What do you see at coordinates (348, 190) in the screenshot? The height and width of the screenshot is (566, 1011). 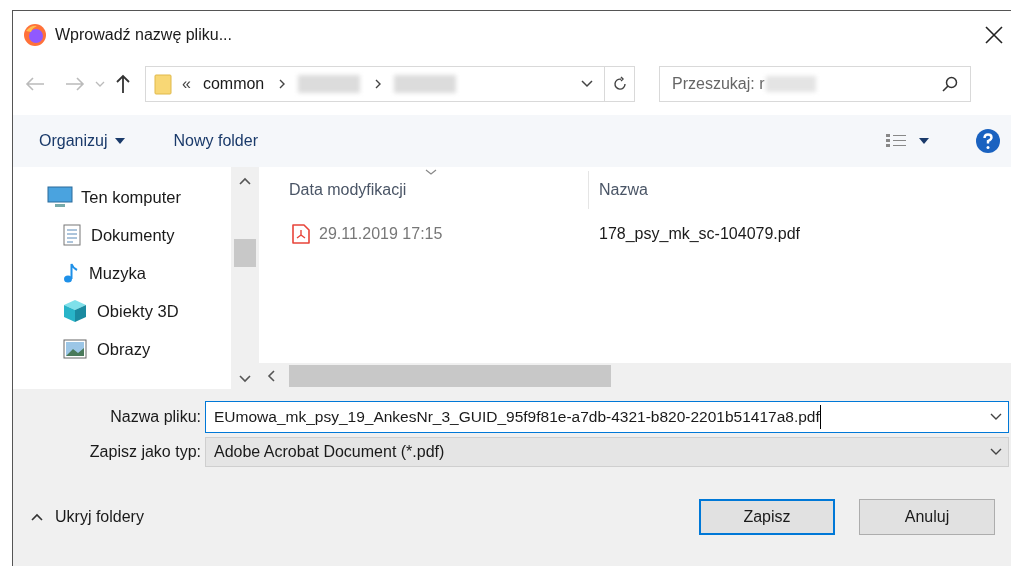 I see `column-header: Data modyfikacji` at bounding box center [348, 190].